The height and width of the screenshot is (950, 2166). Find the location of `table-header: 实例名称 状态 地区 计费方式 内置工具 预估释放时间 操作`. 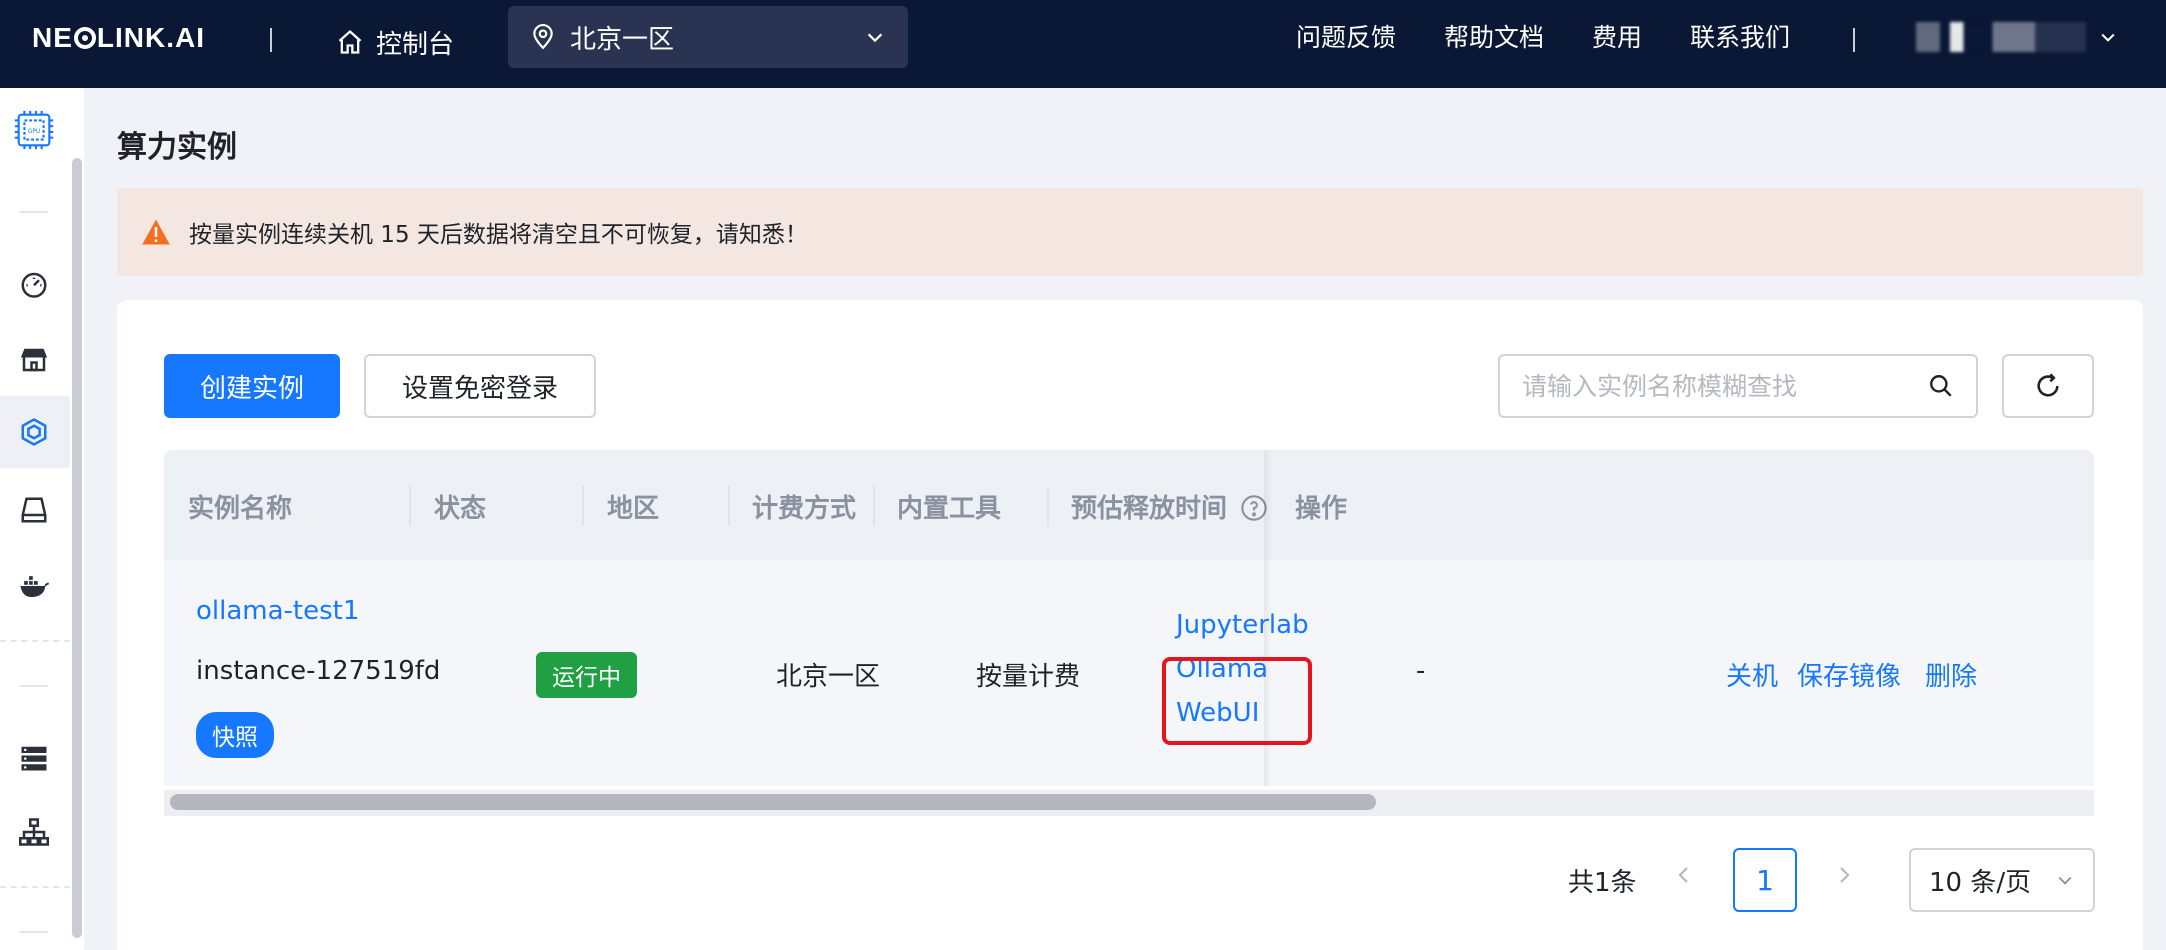

table-header: 实例名称 状态 地区 计费方式 内置工具 预估释放时间 操作 is located at coordinates (1129, 505).